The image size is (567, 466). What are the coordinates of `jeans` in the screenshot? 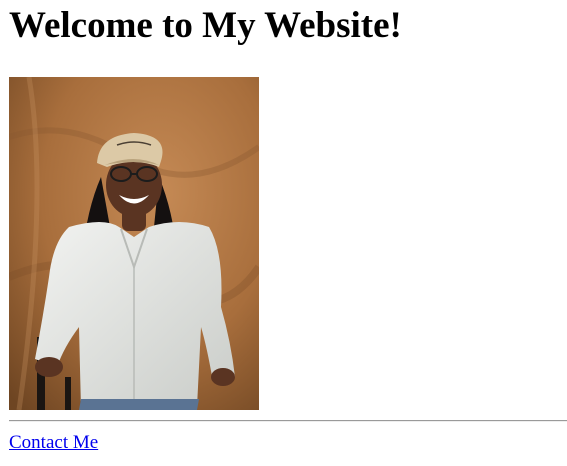 It's located at (139, 404).